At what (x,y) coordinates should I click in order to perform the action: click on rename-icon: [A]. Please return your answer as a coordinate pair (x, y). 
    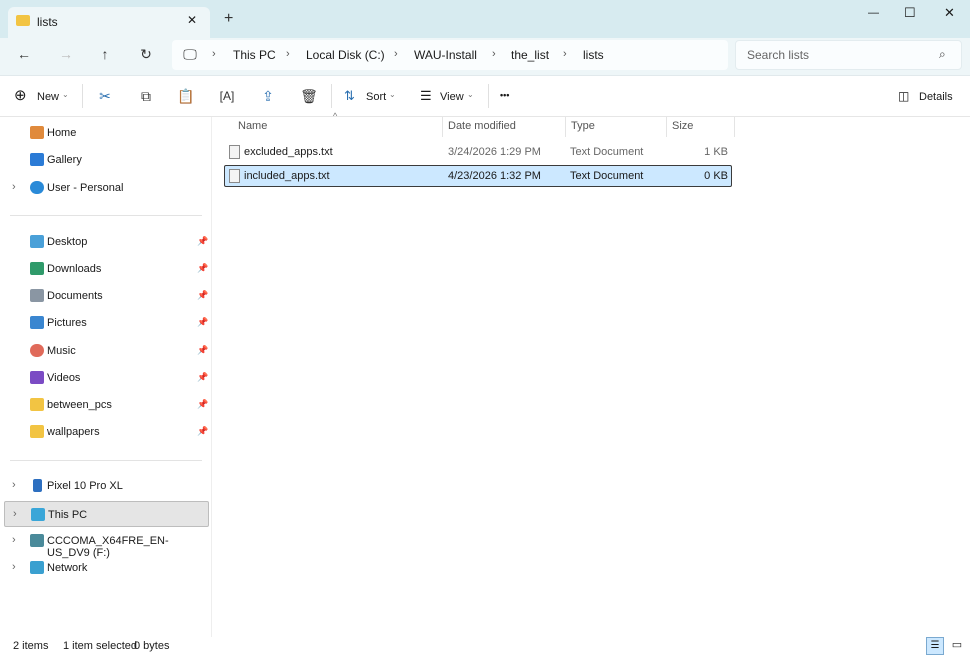
    Looking at the image, I should click on (227, 96).